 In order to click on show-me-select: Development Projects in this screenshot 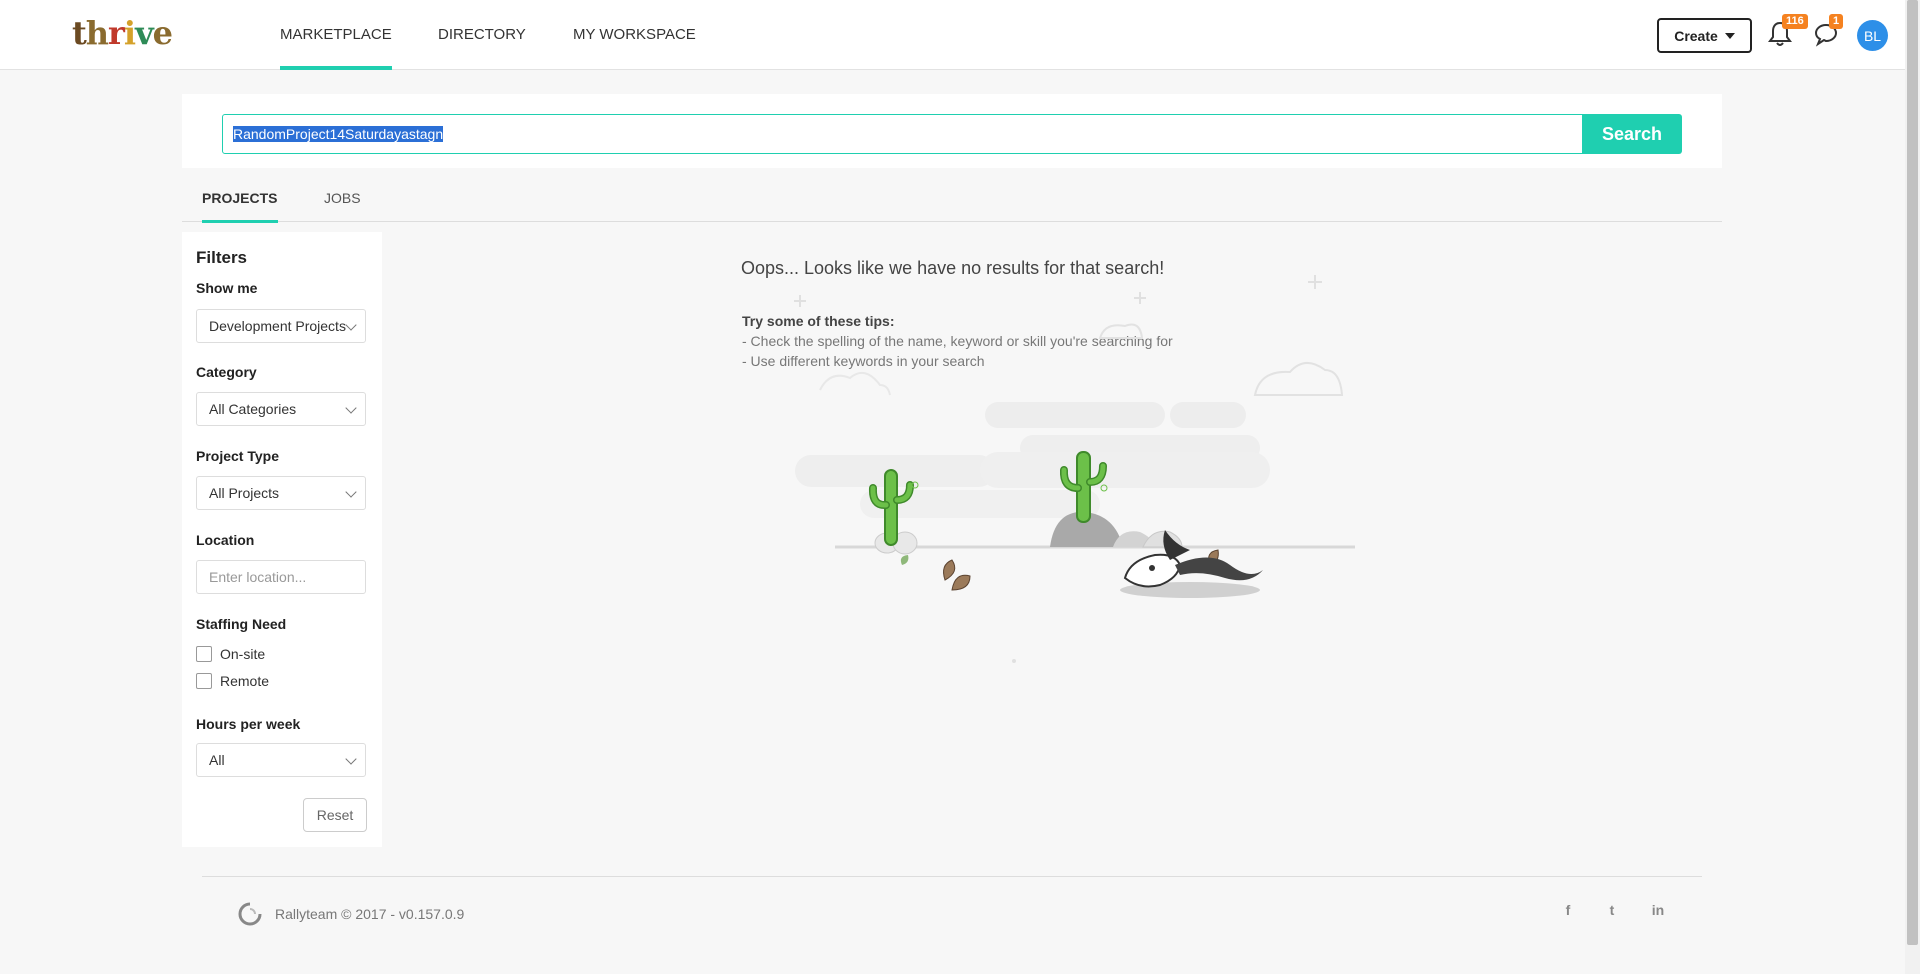, I will do `click(281, 326)`.